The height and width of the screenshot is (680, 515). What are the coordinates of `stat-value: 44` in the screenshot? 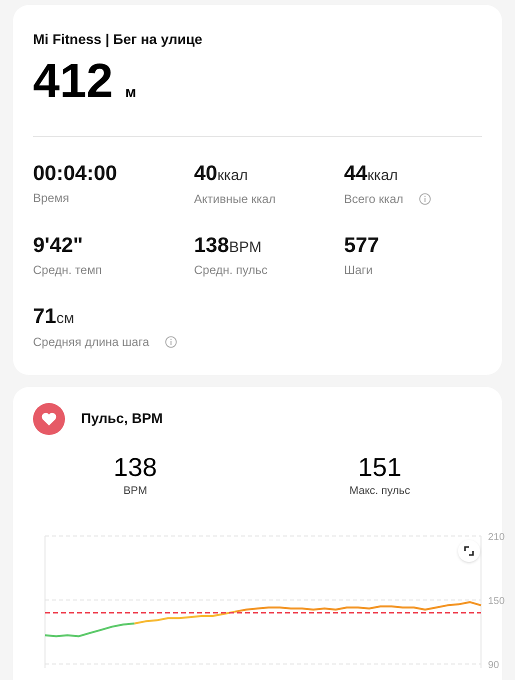 It's located at (356, 174).